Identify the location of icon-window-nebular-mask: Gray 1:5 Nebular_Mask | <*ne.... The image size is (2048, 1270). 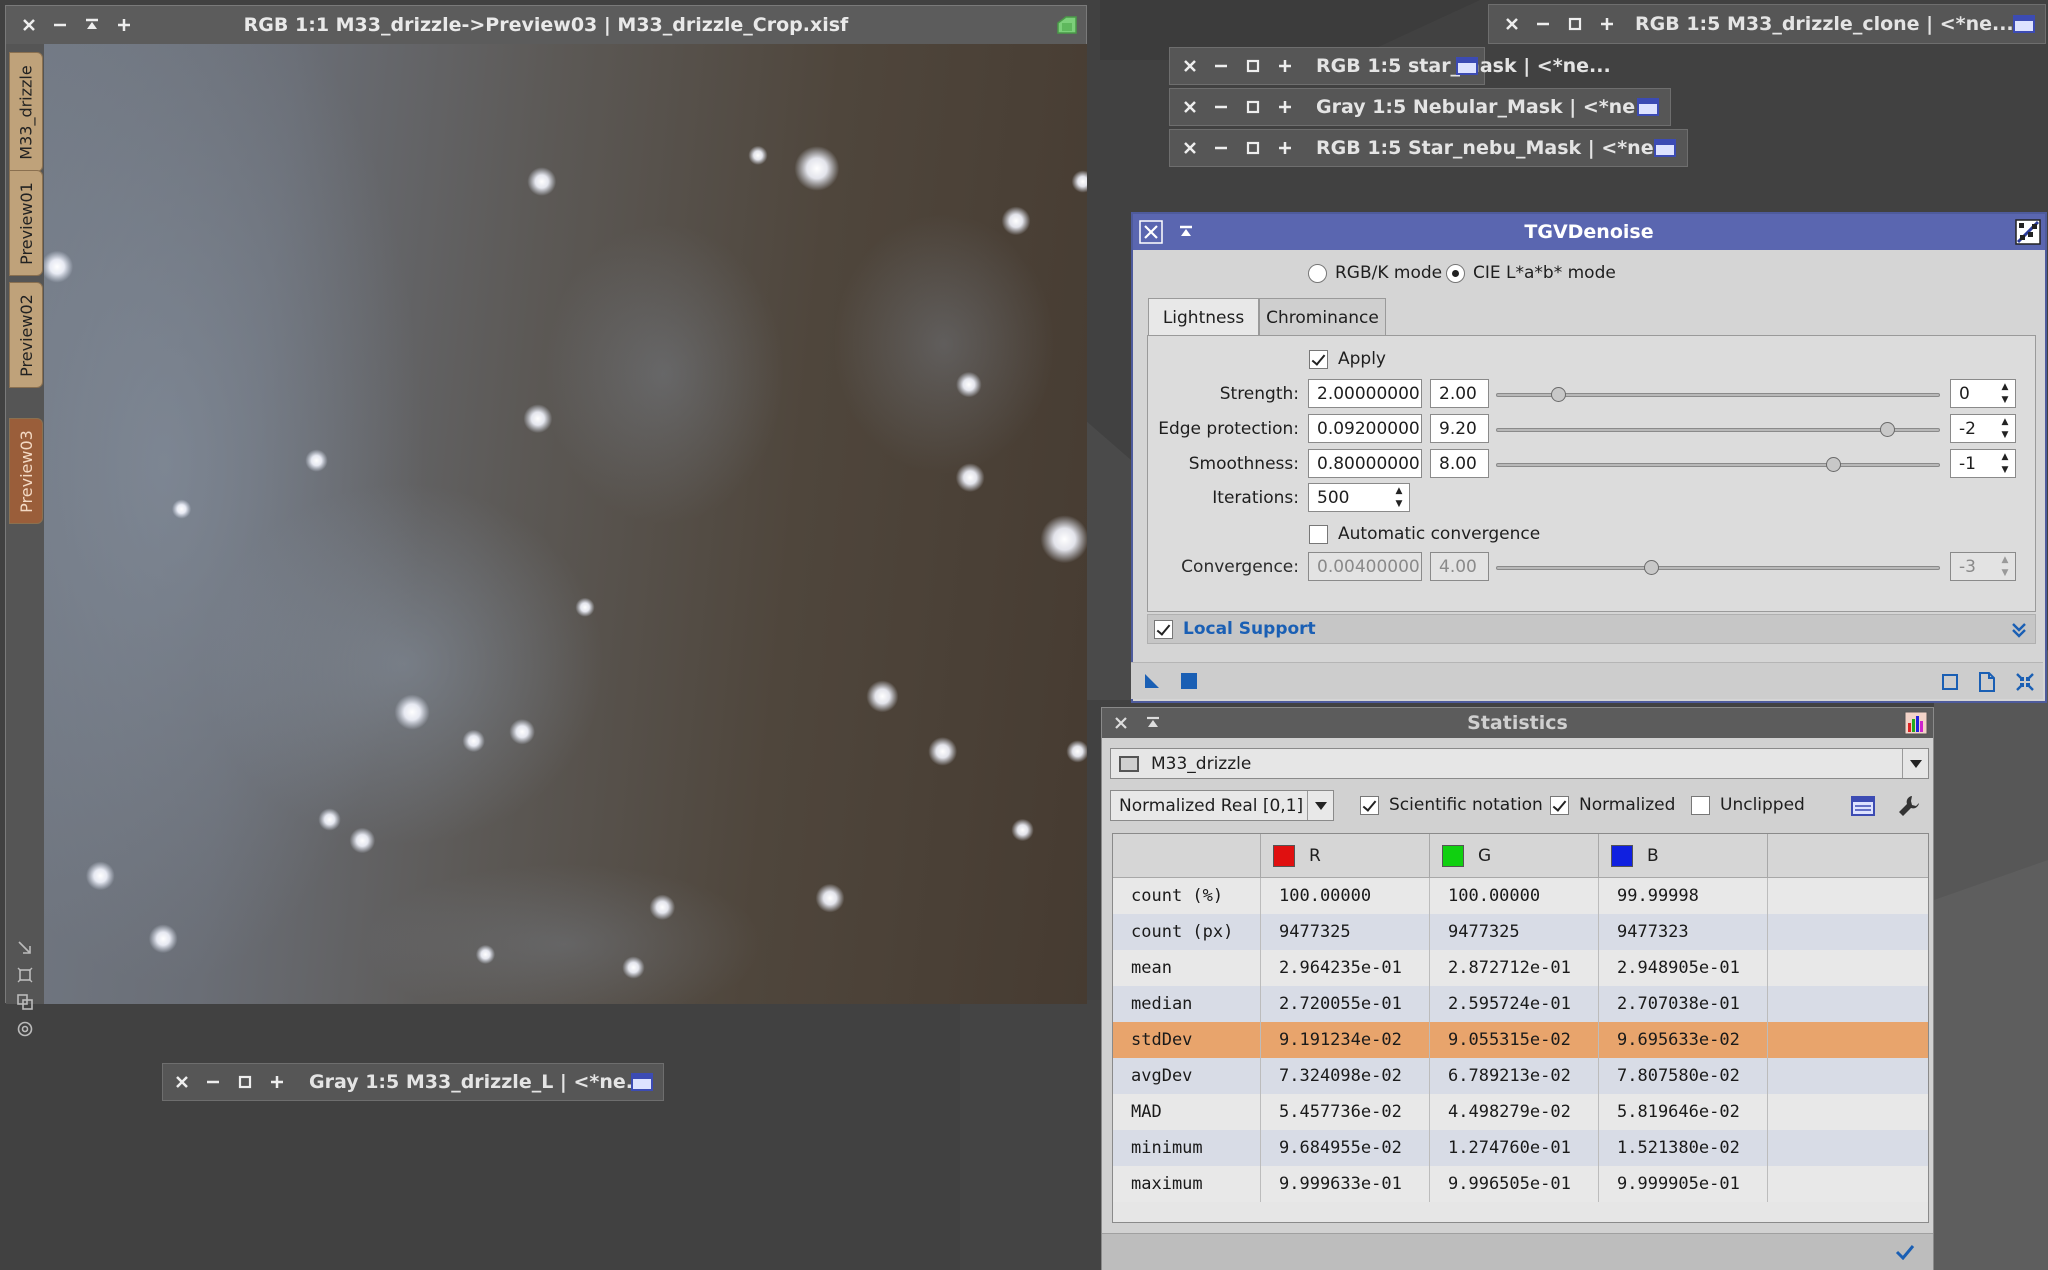
(1420, 107).